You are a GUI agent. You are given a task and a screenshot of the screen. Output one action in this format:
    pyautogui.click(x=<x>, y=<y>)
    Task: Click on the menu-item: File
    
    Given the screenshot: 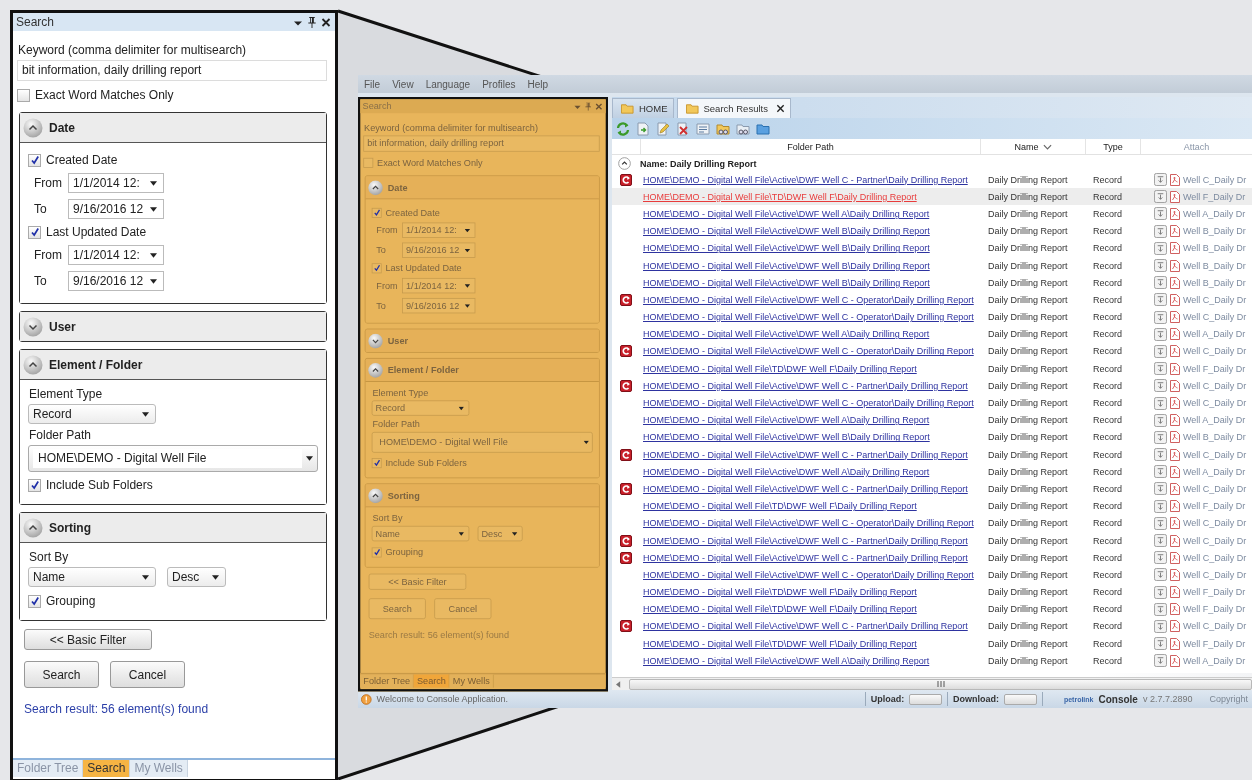 What is the action you would take?
    pyautogui.click(x=372, y=84)
    